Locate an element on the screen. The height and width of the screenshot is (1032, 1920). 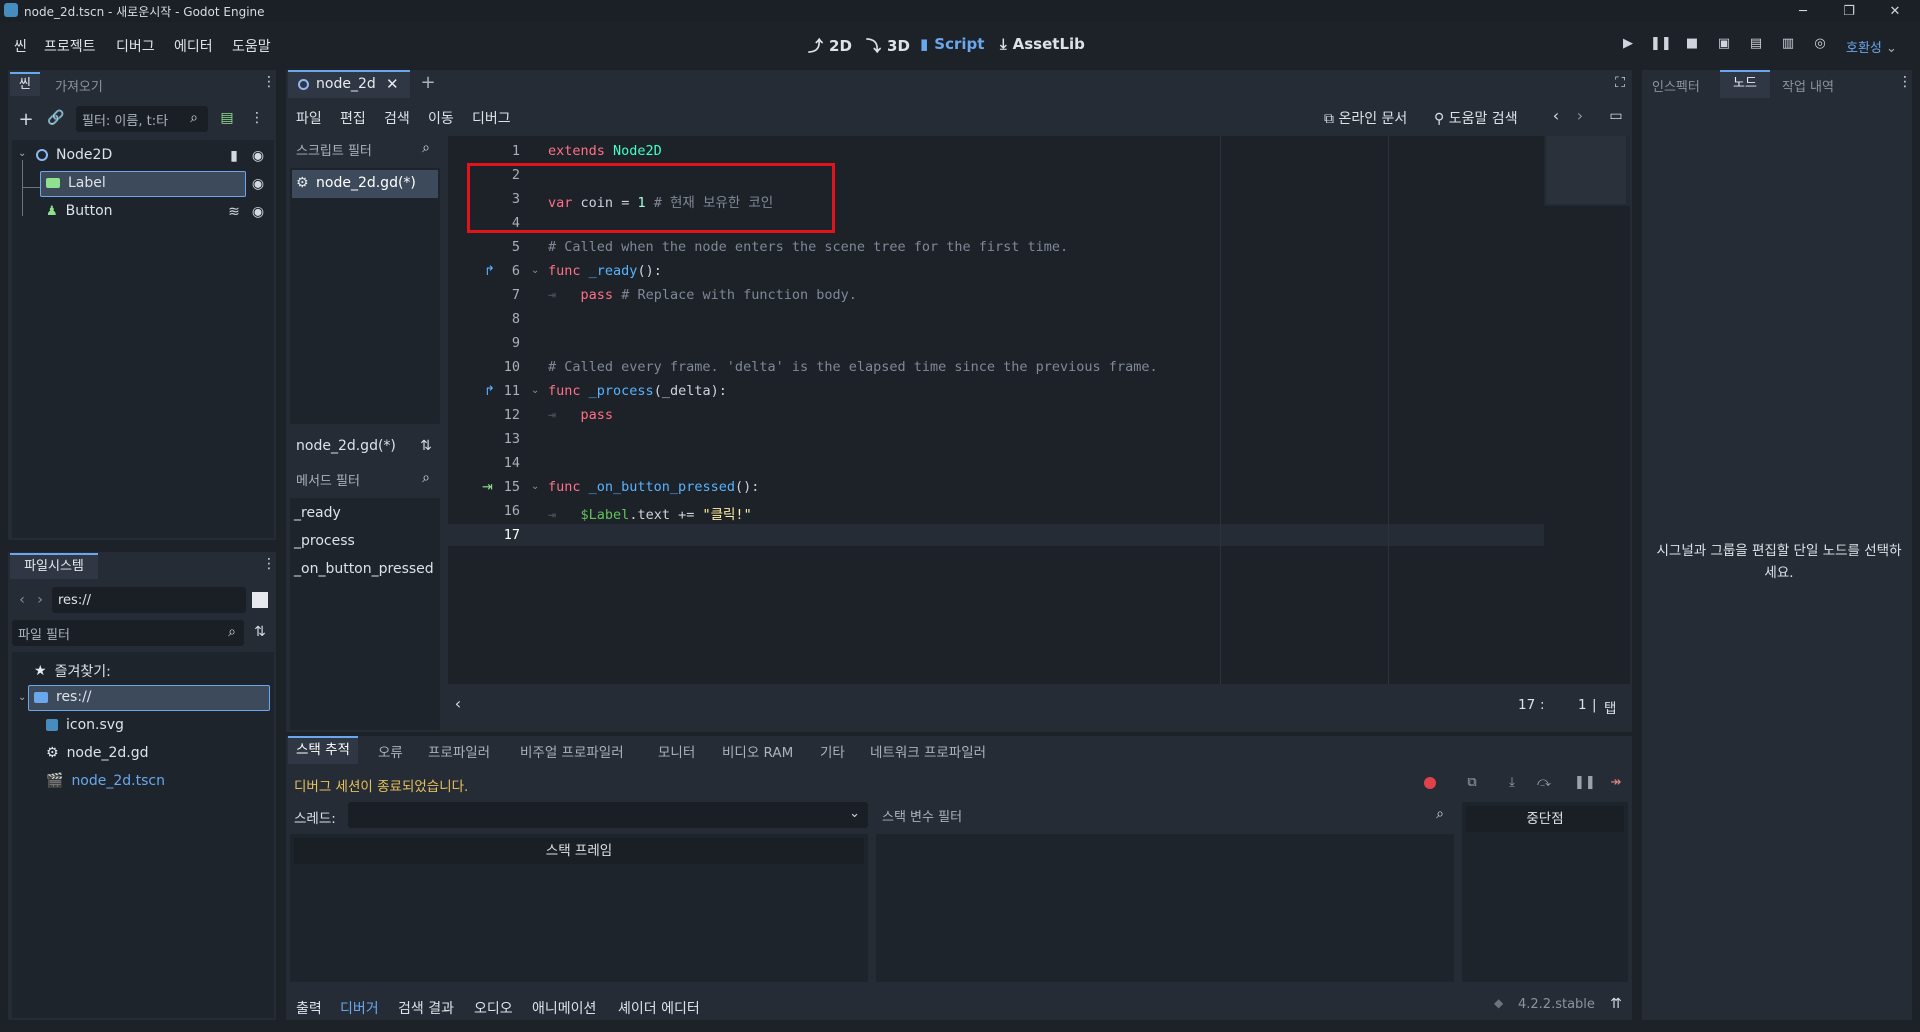
indent-mode: 탭 is located at coordinates (1610, 707).